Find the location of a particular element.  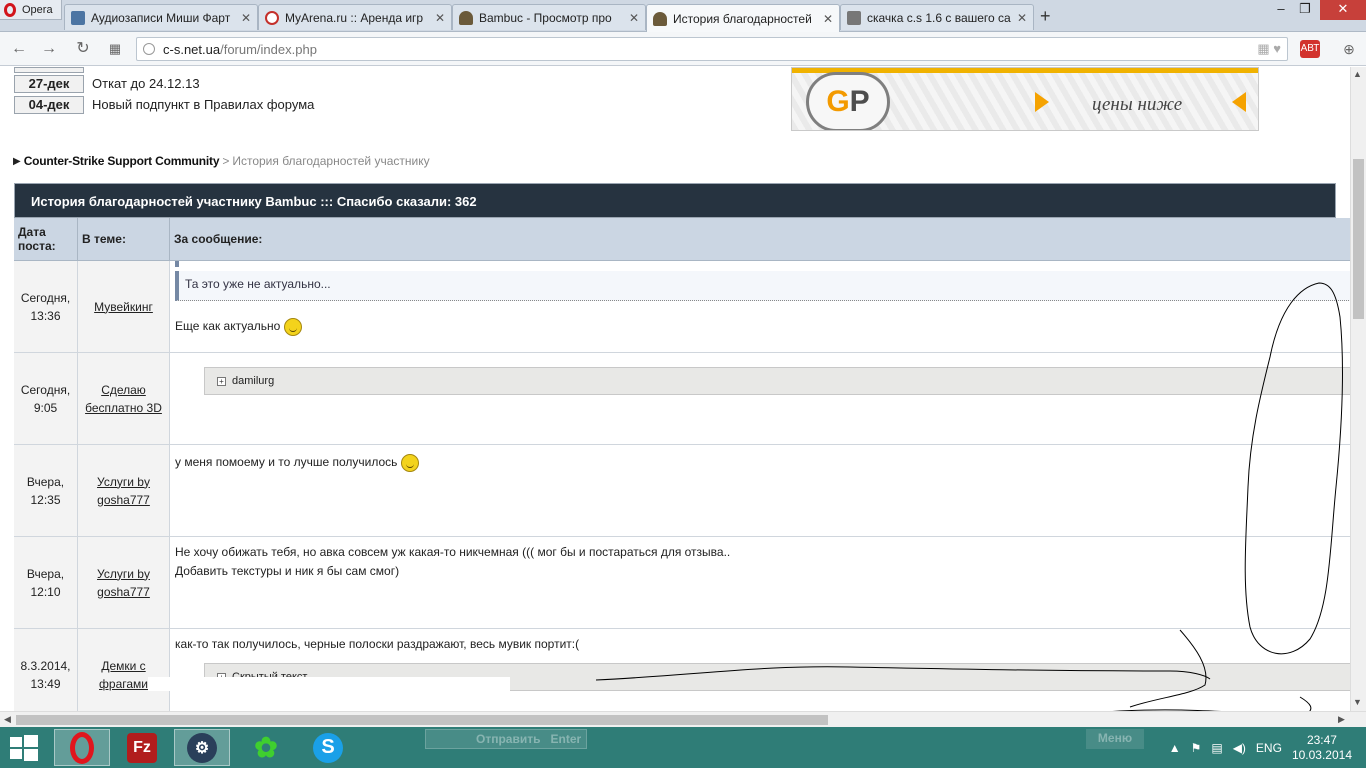

tab-myarena: MyArena.ru :: Аренда игр ✕ is located at coordinates (355, 17).